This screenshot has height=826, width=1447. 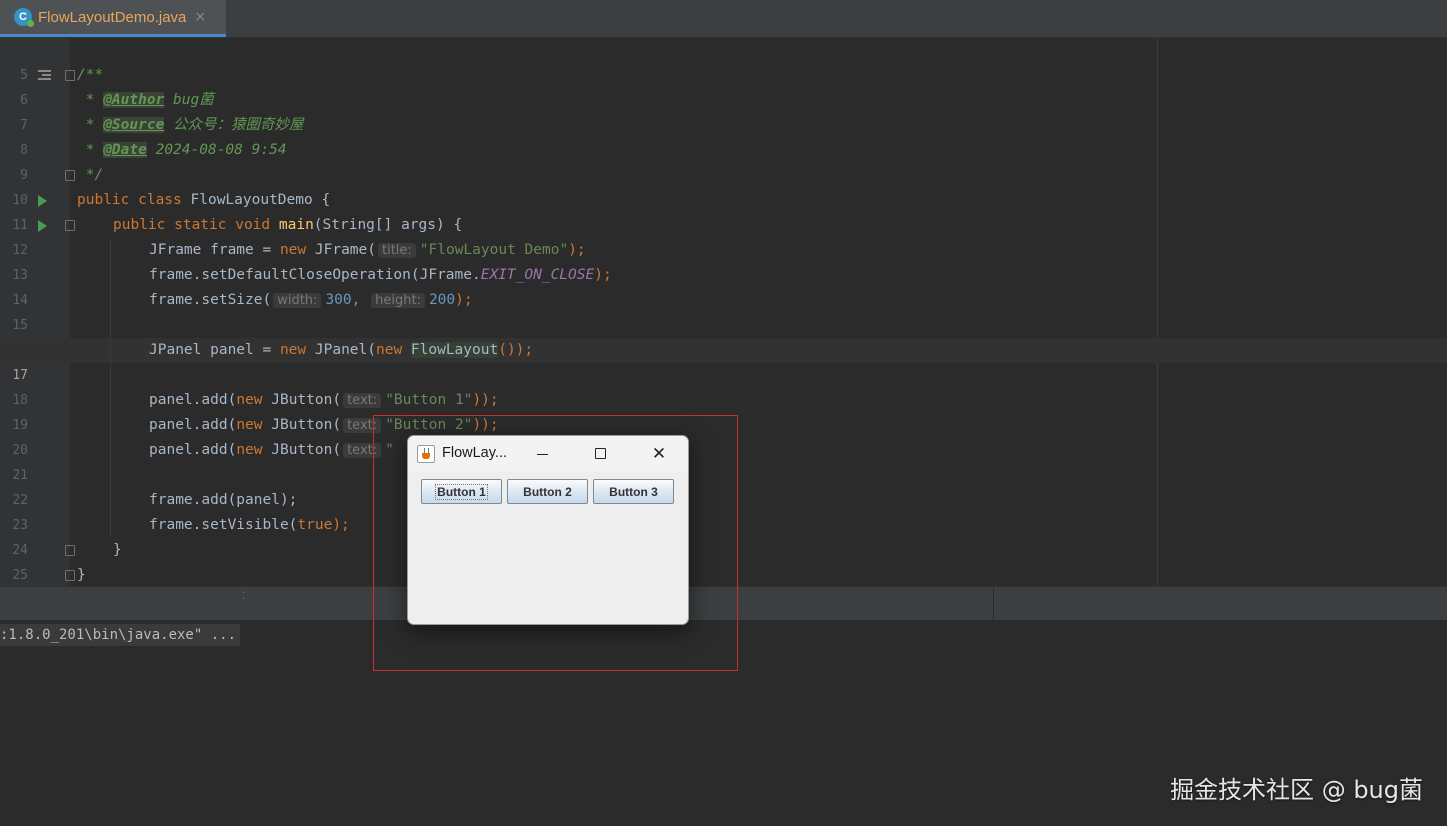 What do you see at coordinates (190, 125) in the screenshot?
I see `code-text: * @Source 公众号：猿圈奇妙屋` at bounding box center [190, 125].